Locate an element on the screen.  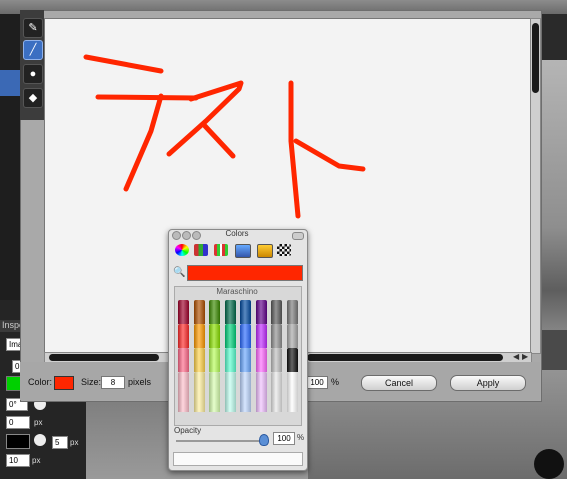
bucket-icon: ◆ is located at coordinates (33, 98).